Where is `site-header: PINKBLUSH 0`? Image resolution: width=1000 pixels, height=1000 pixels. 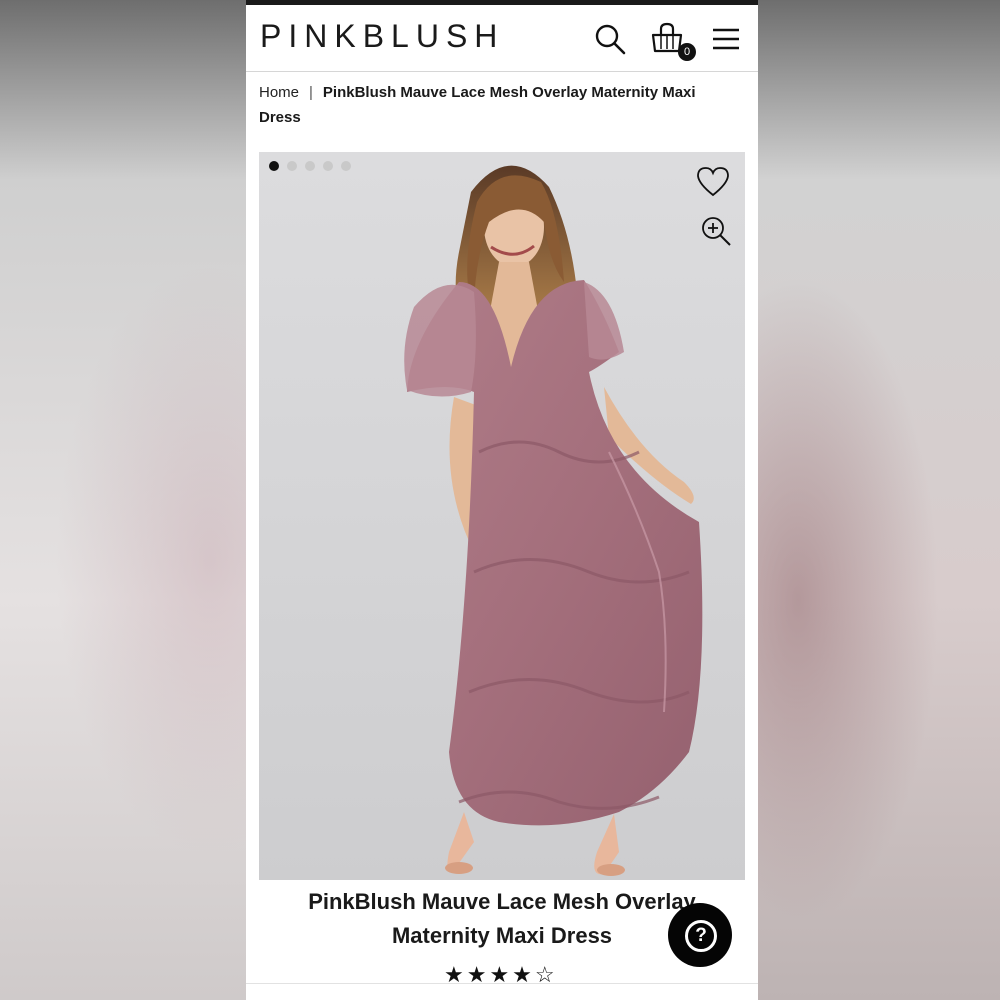 site-header: PINKBLUSH 0 is located at coordinates (502, 38).